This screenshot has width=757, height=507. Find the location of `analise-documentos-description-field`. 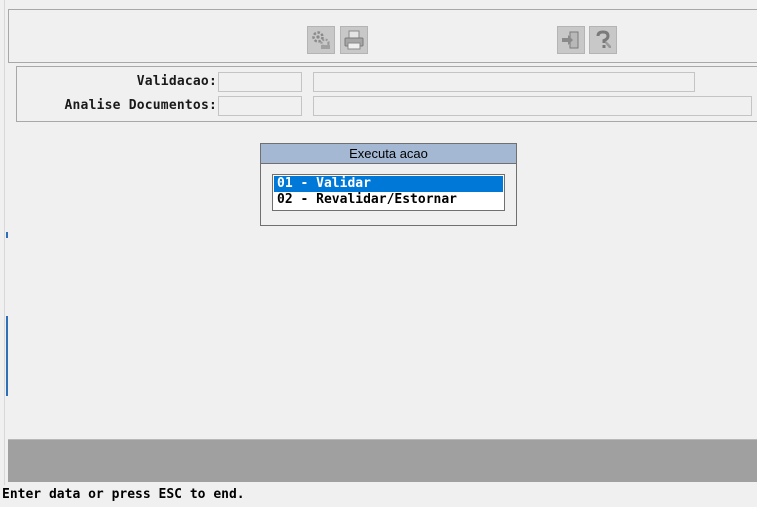

analise-documentos-description-field is located at coordinates (532, 106).